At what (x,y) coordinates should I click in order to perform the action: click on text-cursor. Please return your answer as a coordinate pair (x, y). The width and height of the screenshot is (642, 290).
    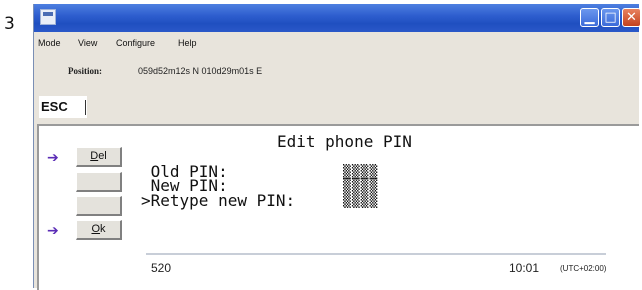
    Looking at the image, I should click on (85, 107).